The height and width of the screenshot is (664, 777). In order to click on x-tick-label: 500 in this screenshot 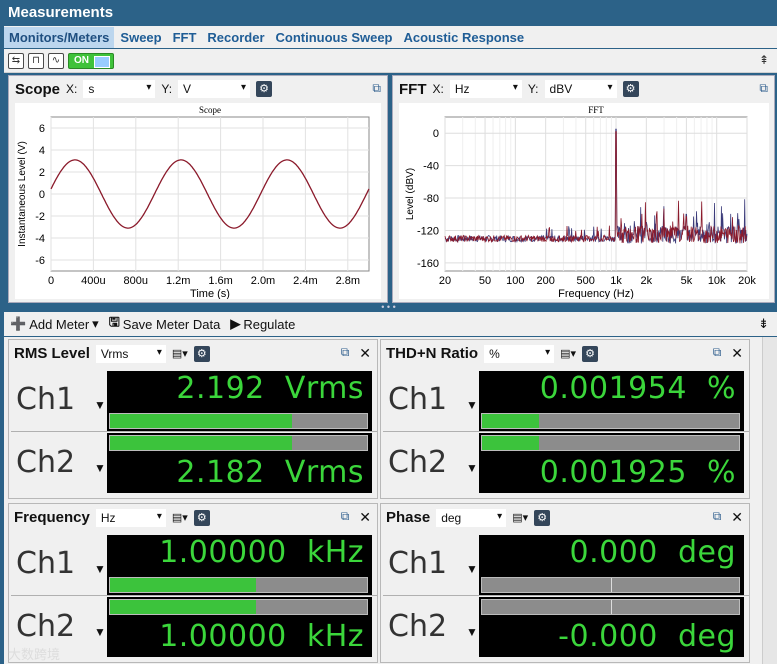, I will do `click(586, 281)`.